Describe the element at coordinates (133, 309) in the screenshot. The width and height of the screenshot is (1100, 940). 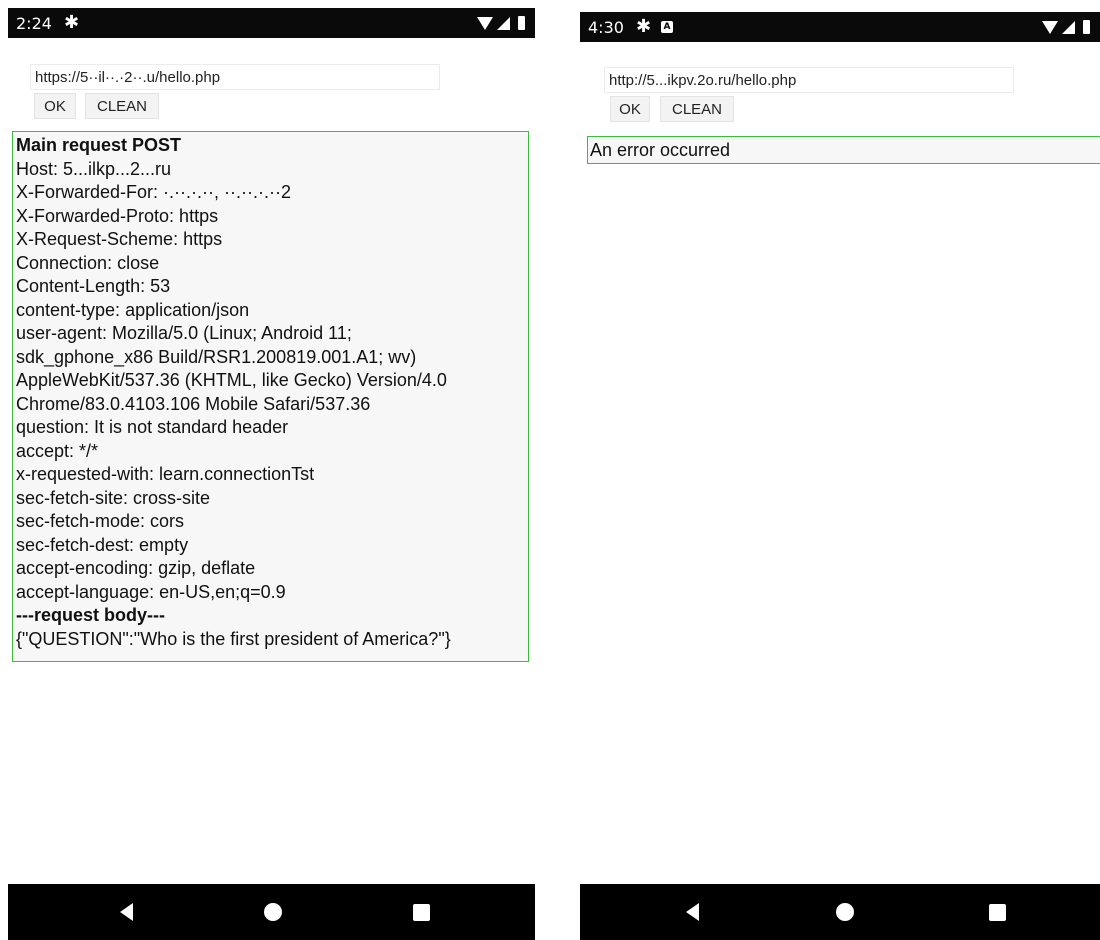
I see `header-line: content-type: application/json` at that location.